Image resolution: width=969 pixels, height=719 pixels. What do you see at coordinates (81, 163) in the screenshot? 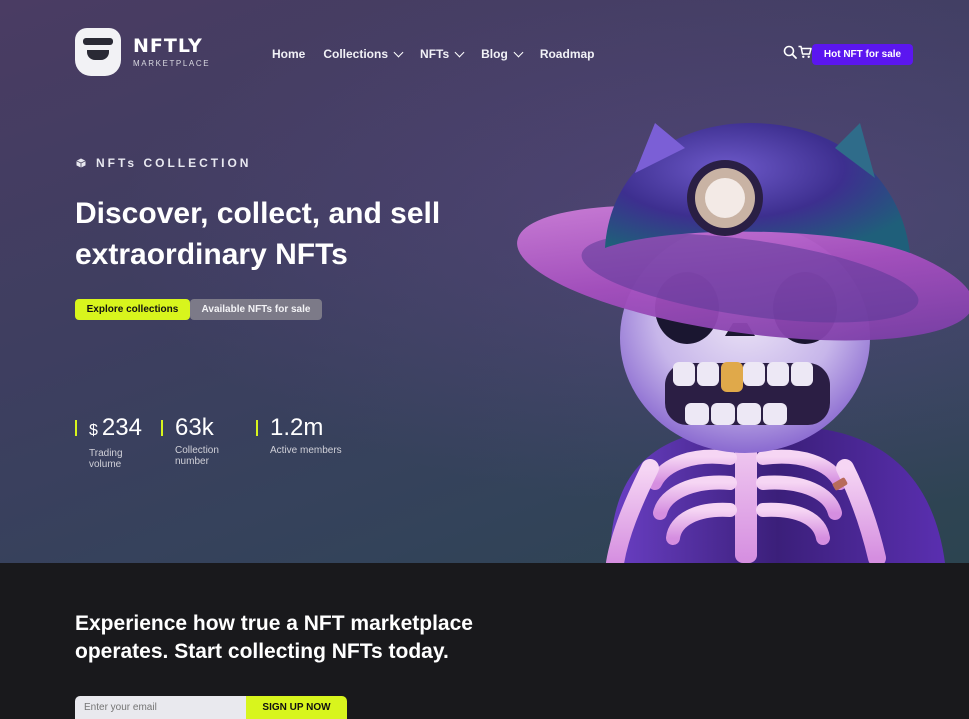
I see `cube-icon` at bounding box center [81, 163].